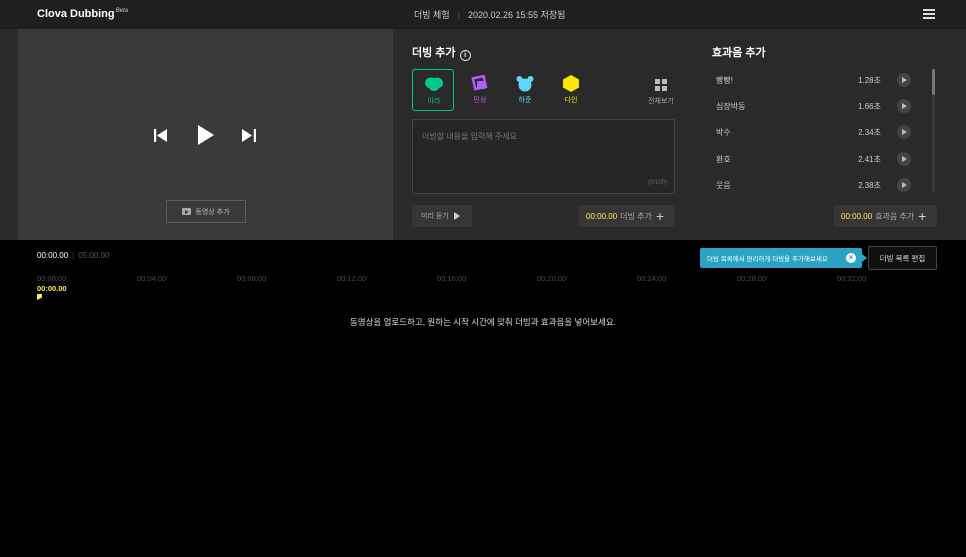  I want to click on add-video-button: 동영상 추가, so click(206, 211).